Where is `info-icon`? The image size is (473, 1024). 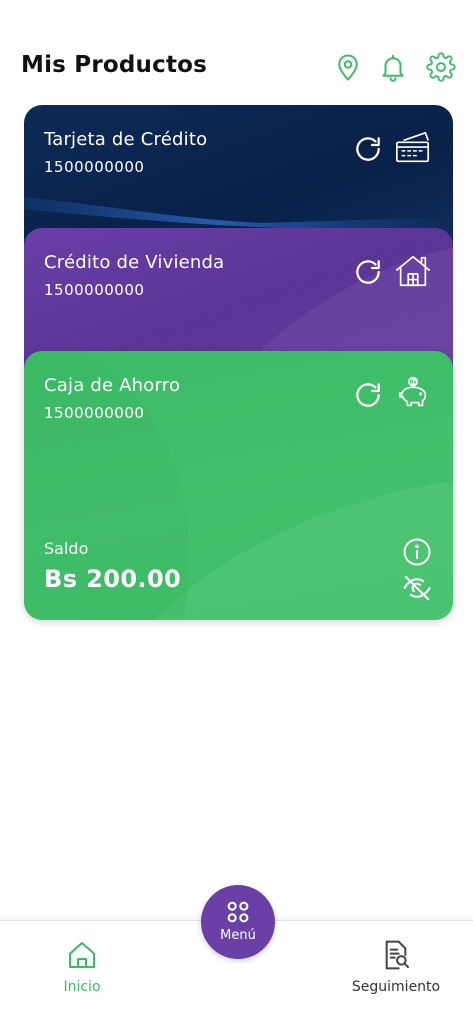 info-icon is located at coordinates (417, 552).